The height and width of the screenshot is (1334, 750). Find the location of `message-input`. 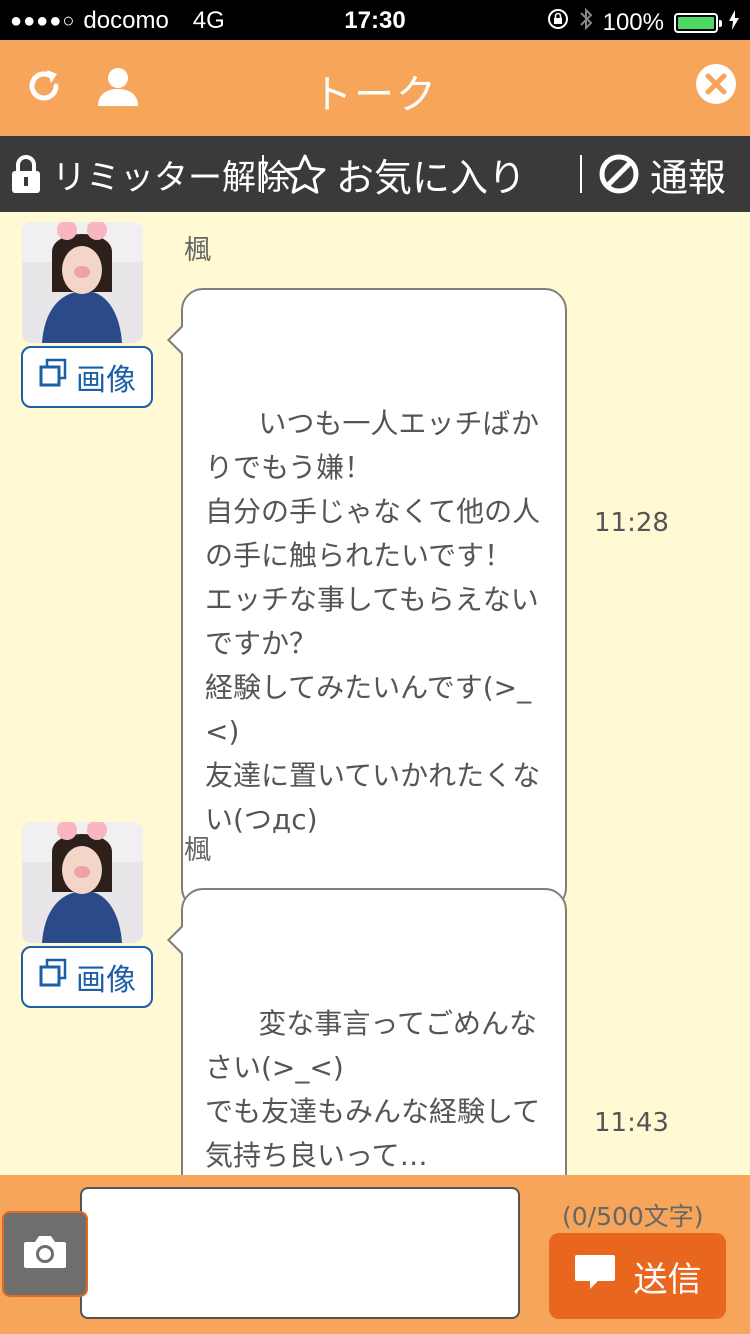

message-input is located at coordinates (300, 1253).